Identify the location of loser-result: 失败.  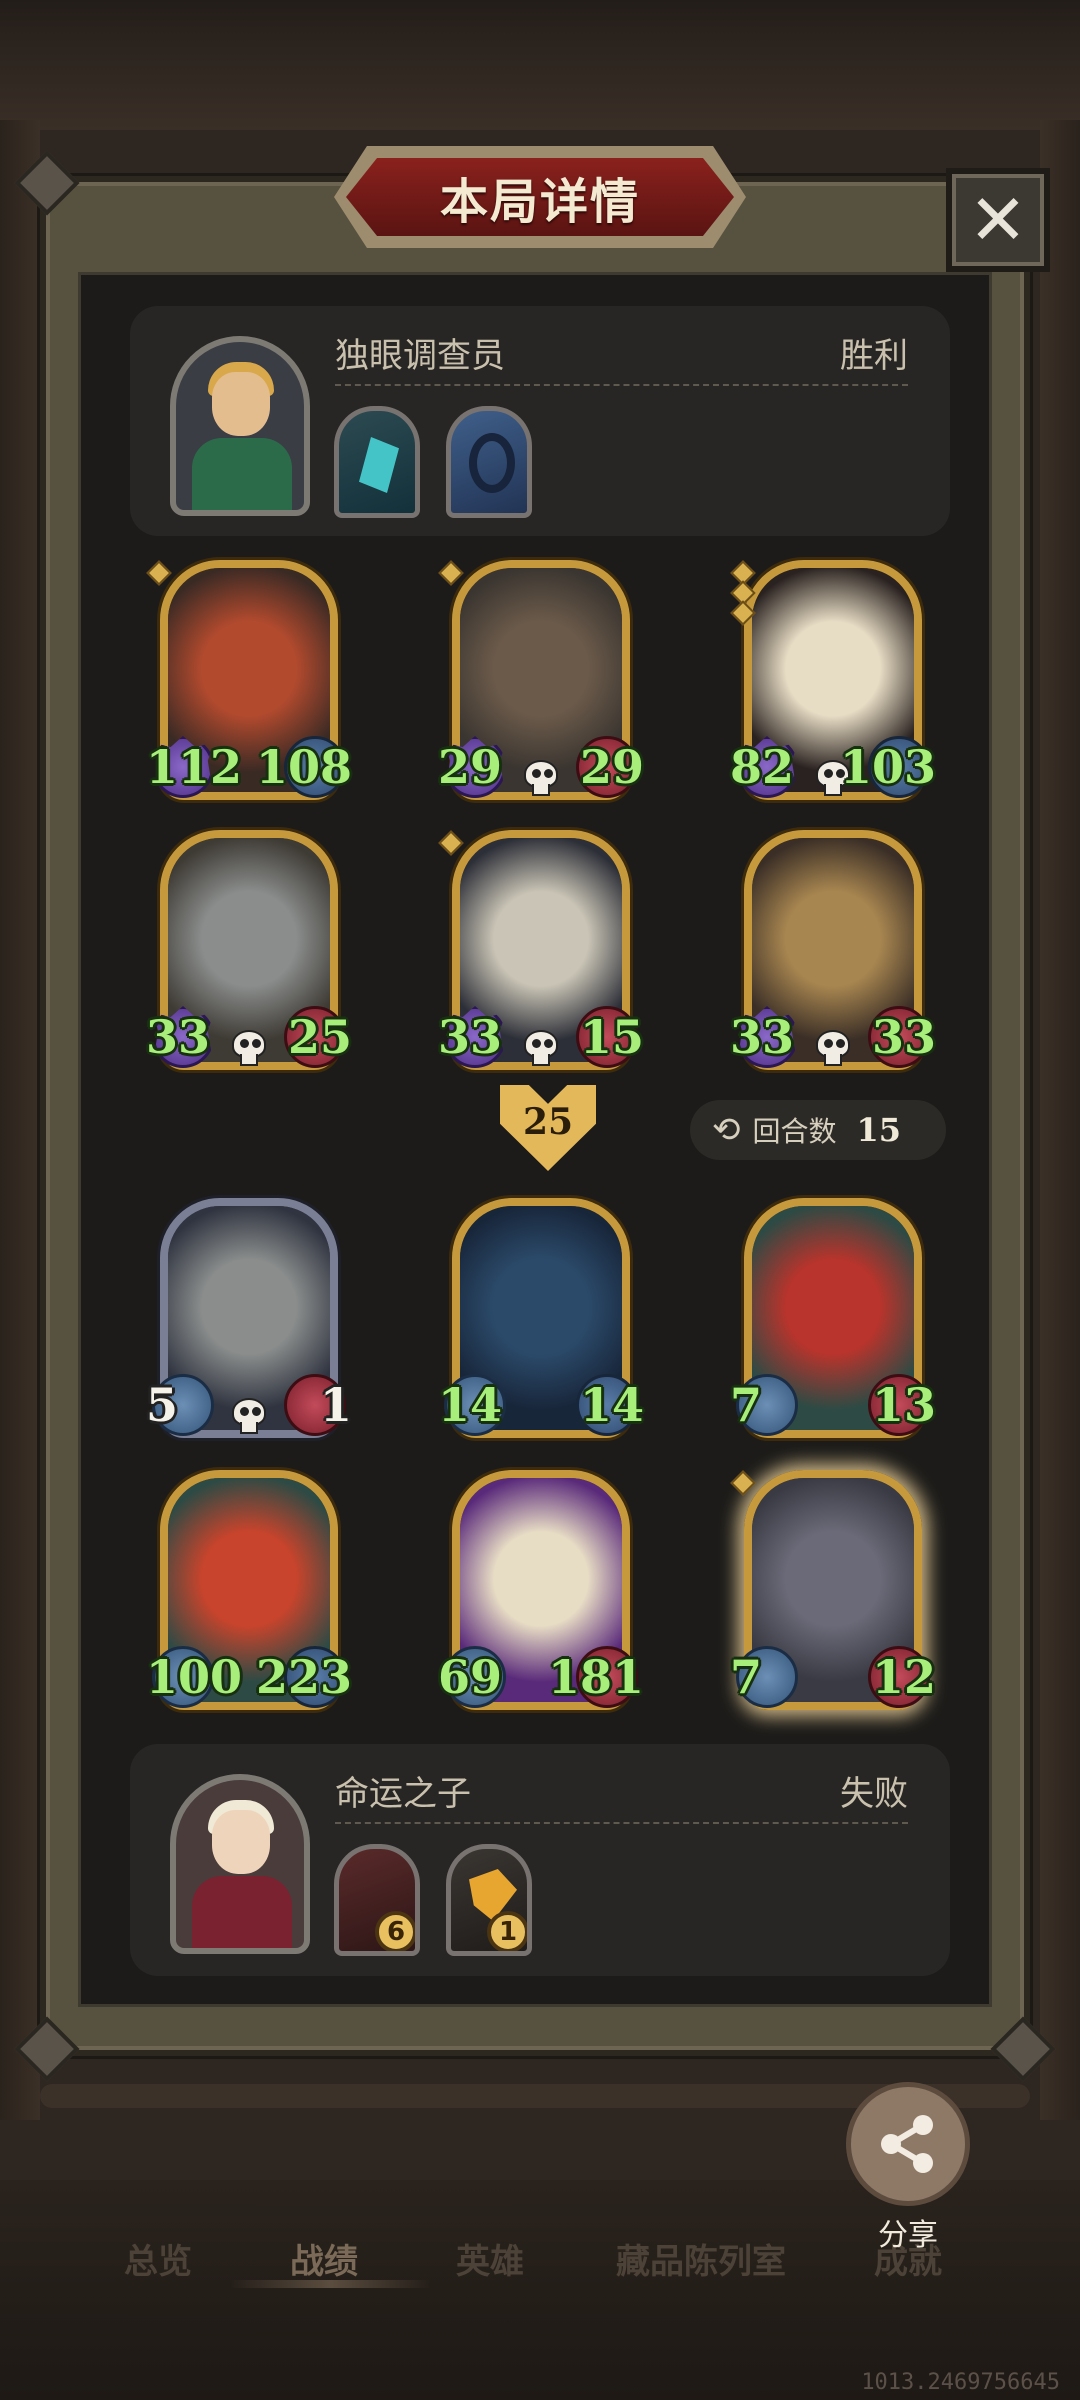
(874, 1794).